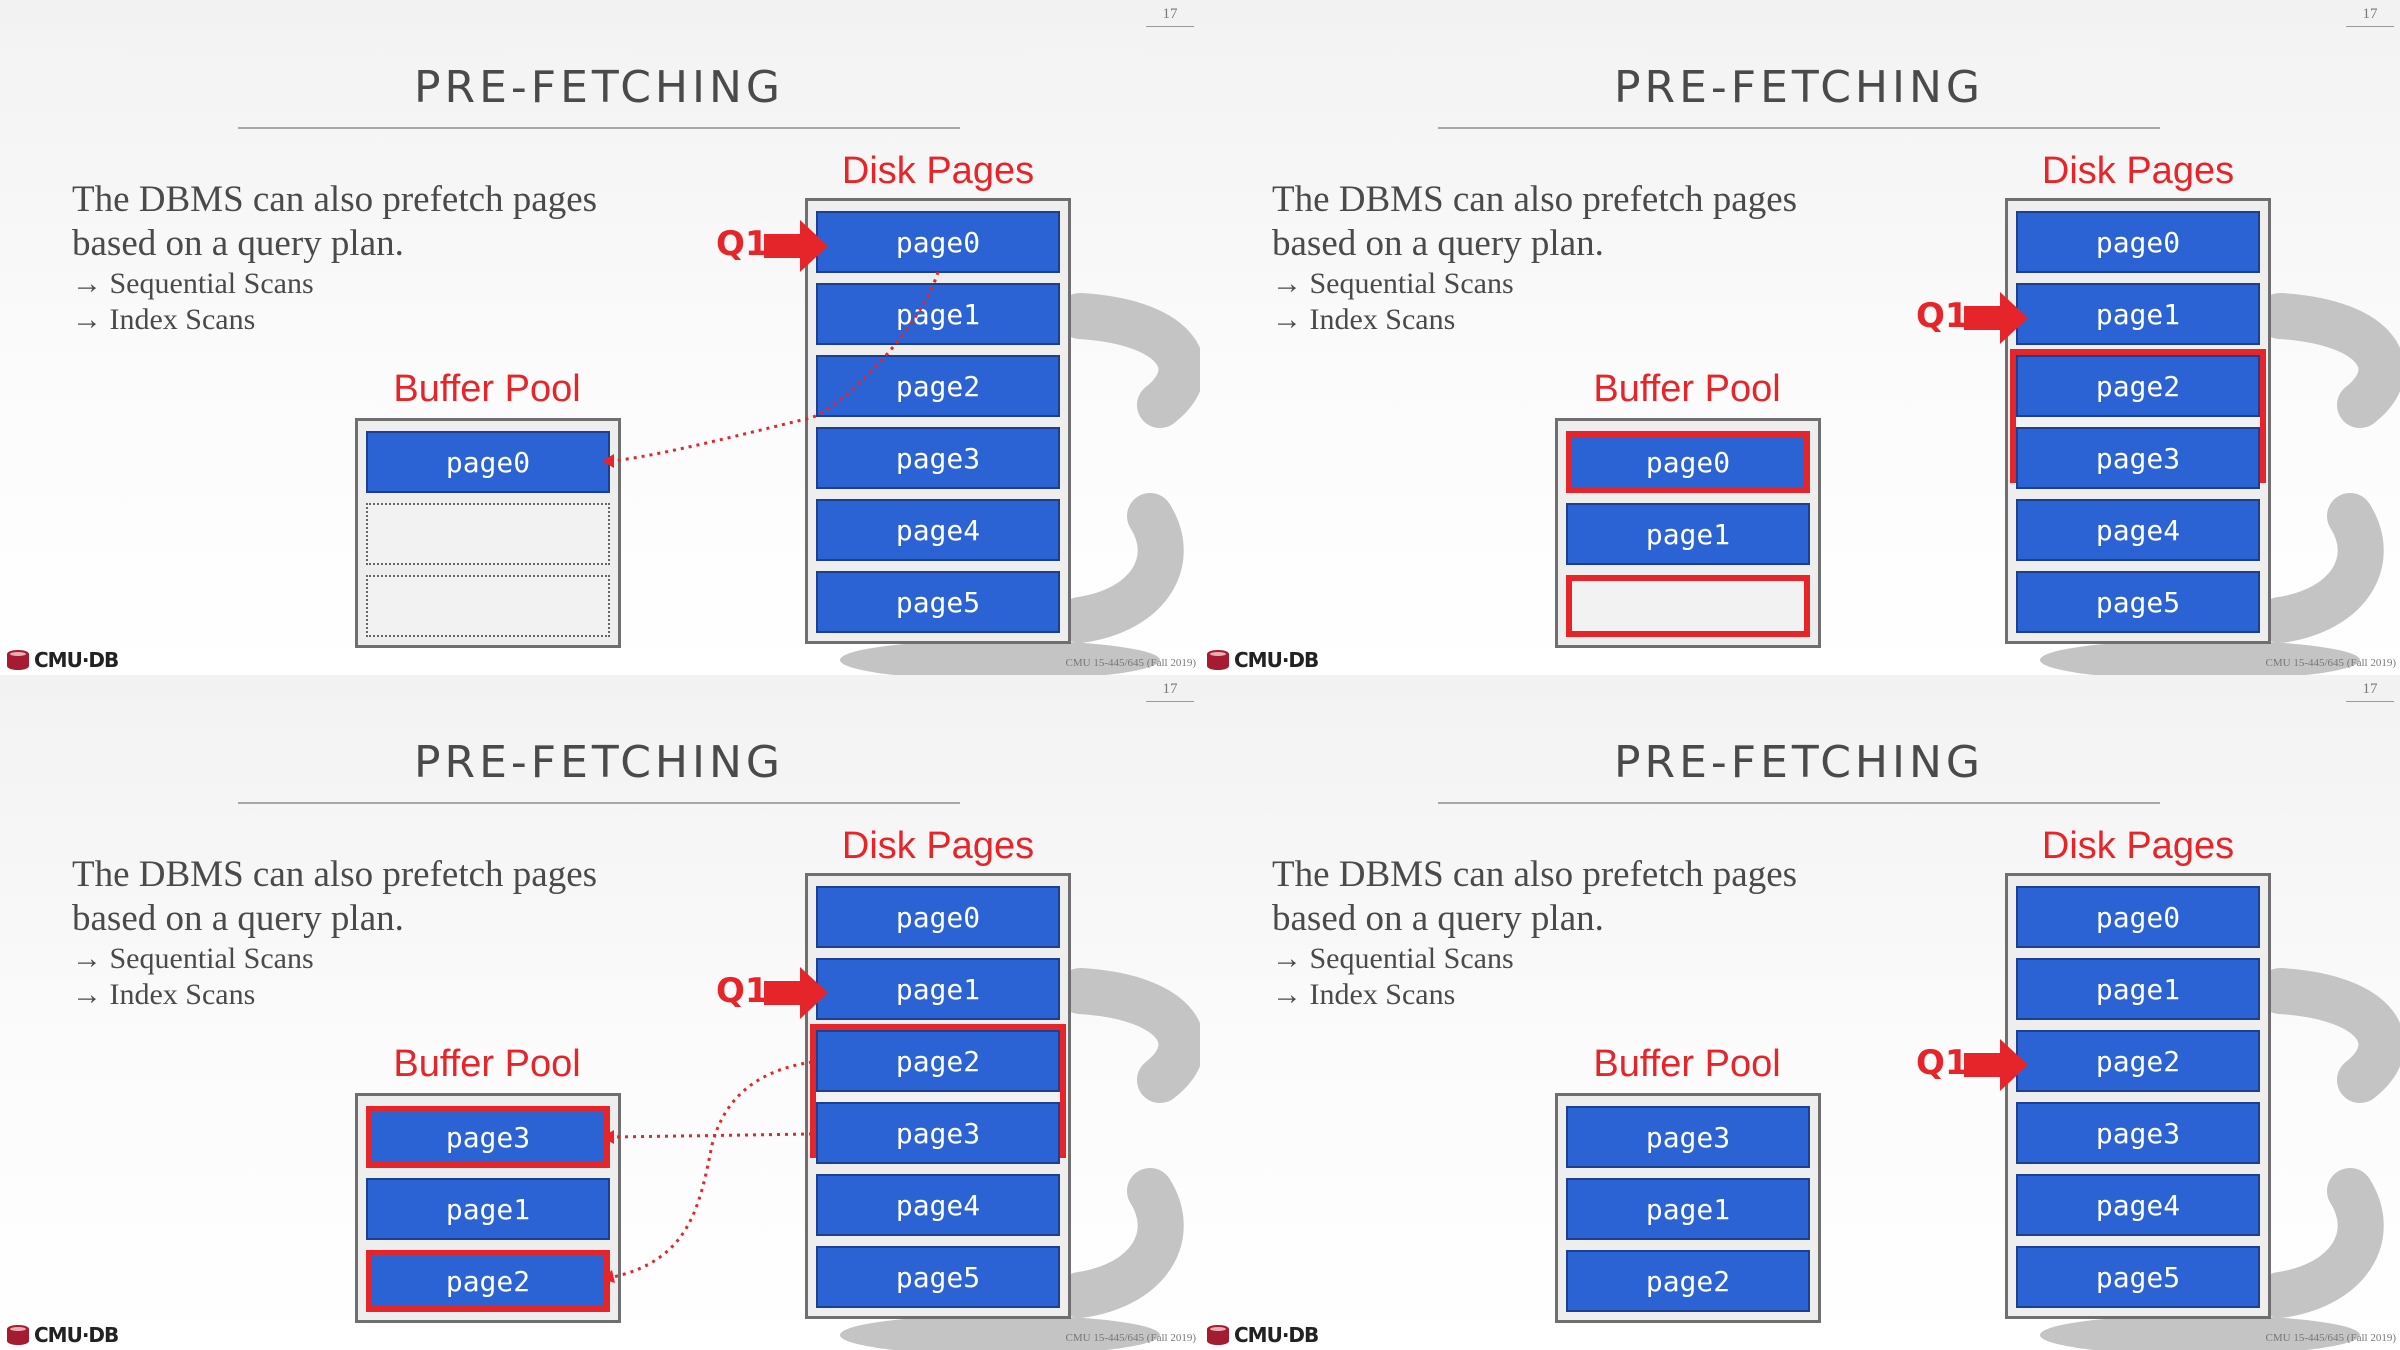  I want to click on buffer-slot-2-empty, so click(488, 534).